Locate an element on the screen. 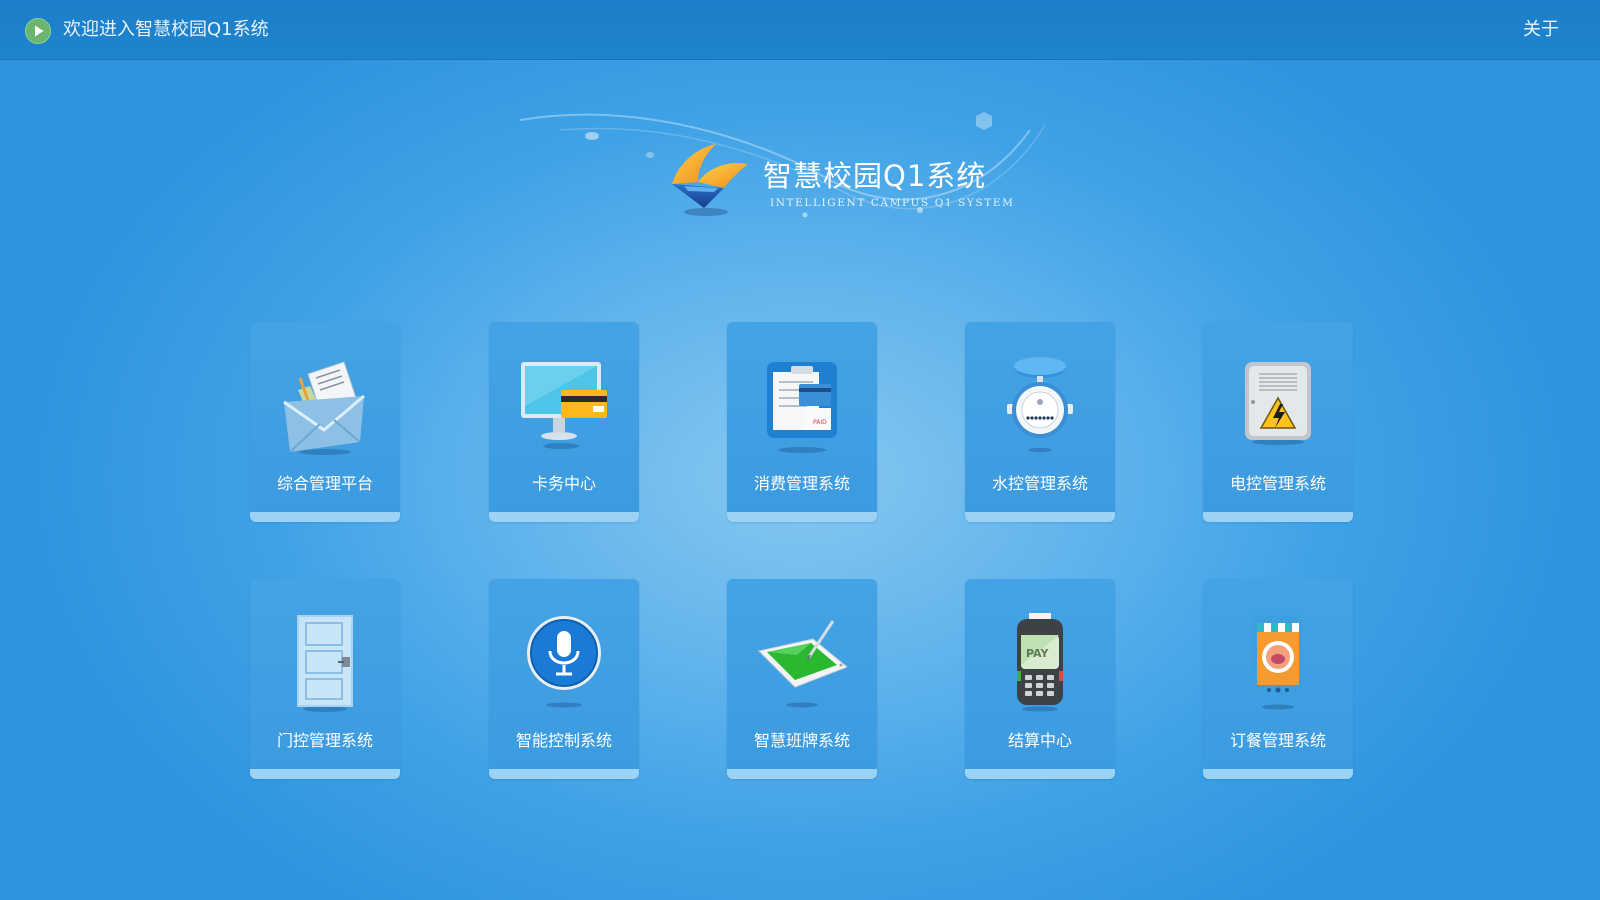 The height and width of the screenshot is (900, 1600). water-meter-icon is located at coordinates (1040, 404).